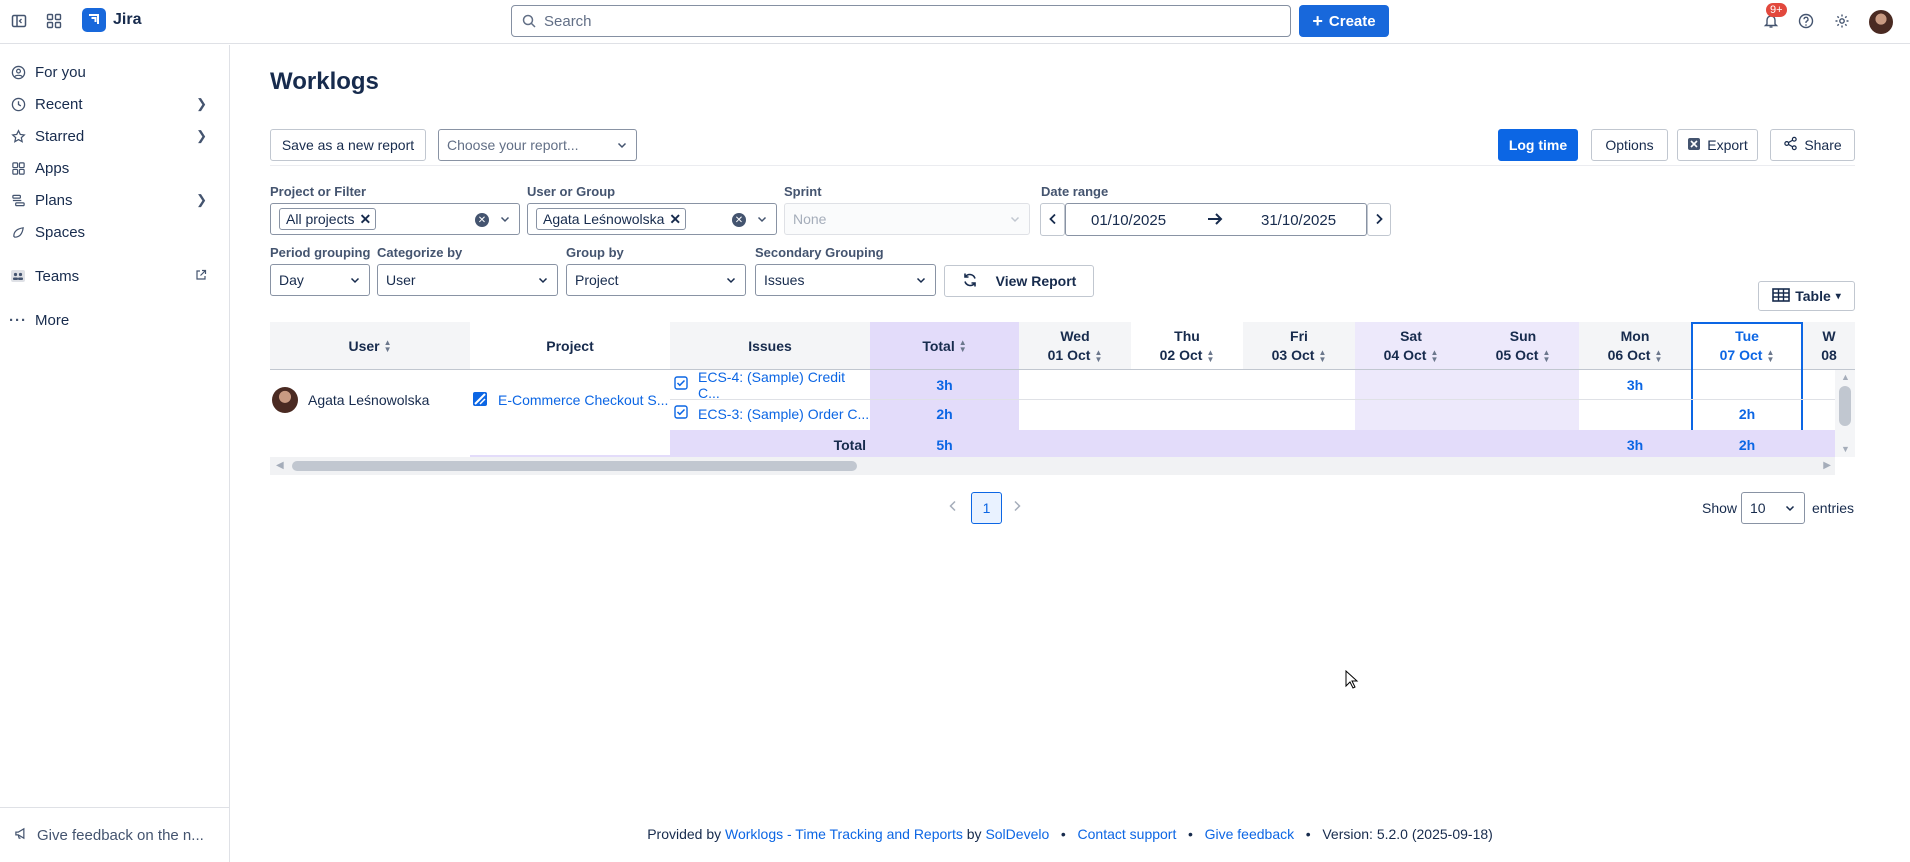 The height and width of the screenshot is (862, 1910). I want to click on app-link: Worklogs - Time Tracking and Reports, so click(844, 834).